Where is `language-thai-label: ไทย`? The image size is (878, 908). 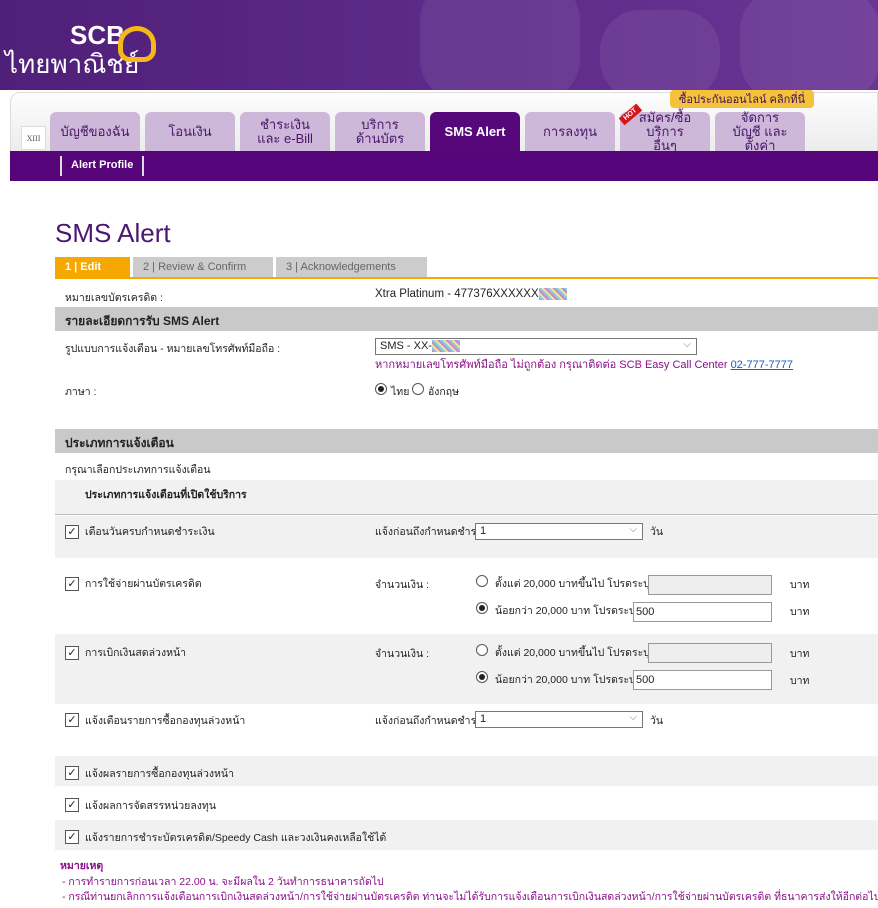 language-thai-label: ไทย is located at coordinates (400, 392).